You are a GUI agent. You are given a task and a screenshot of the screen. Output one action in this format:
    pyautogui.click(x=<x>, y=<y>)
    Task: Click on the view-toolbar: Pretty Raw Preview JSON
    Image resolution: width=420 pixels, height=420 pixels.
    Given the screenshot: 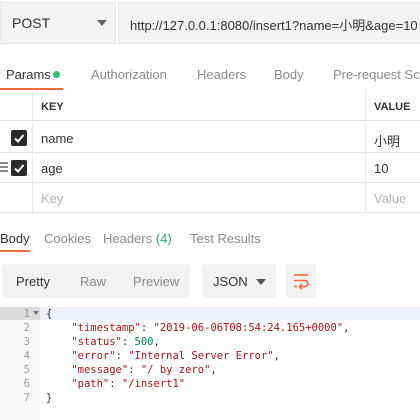 What is the action you would take?
    pyautogui.click(x=210, y=282)
    